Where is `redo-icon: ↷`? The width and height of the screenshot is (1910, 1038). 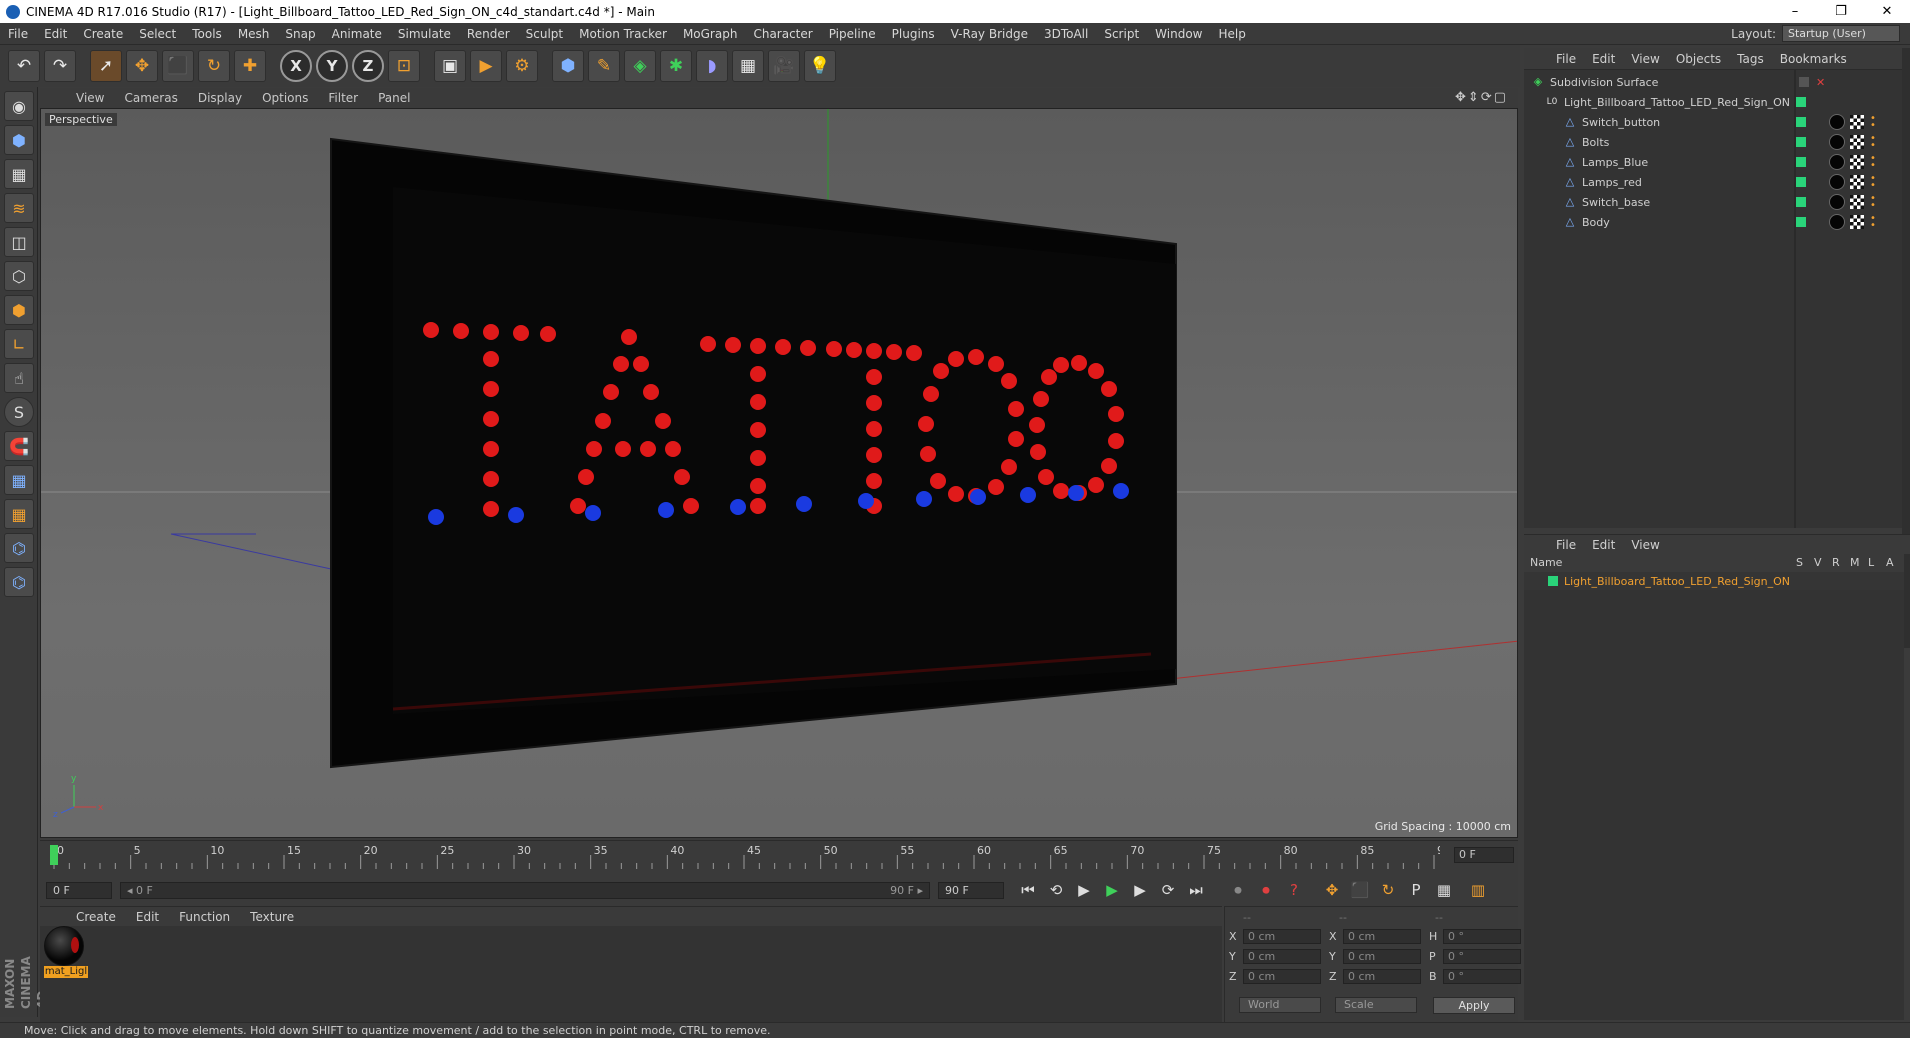 redo-icon: ↷ is located at coordinates (60, 66).